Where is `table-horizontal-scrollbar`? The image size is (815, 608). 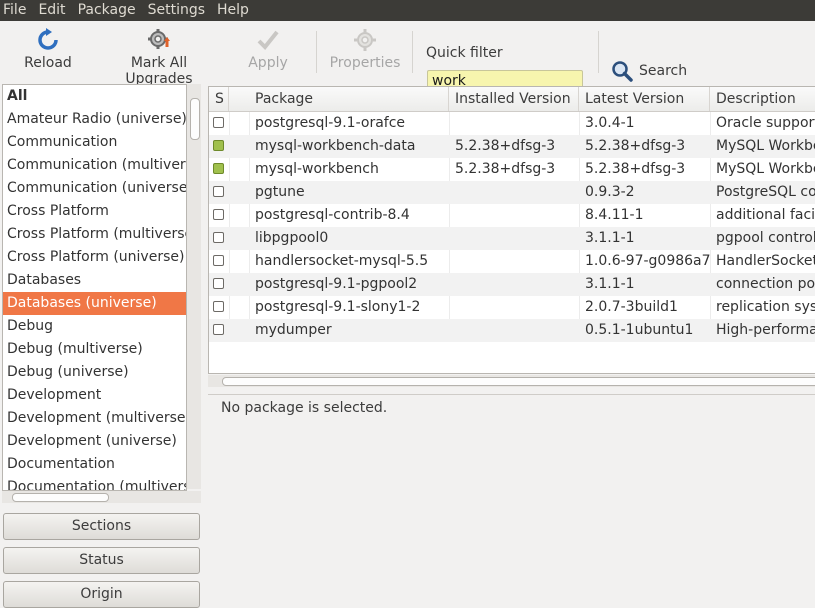
table-horizontal-scrollbar is located at coordinates (511, 381).